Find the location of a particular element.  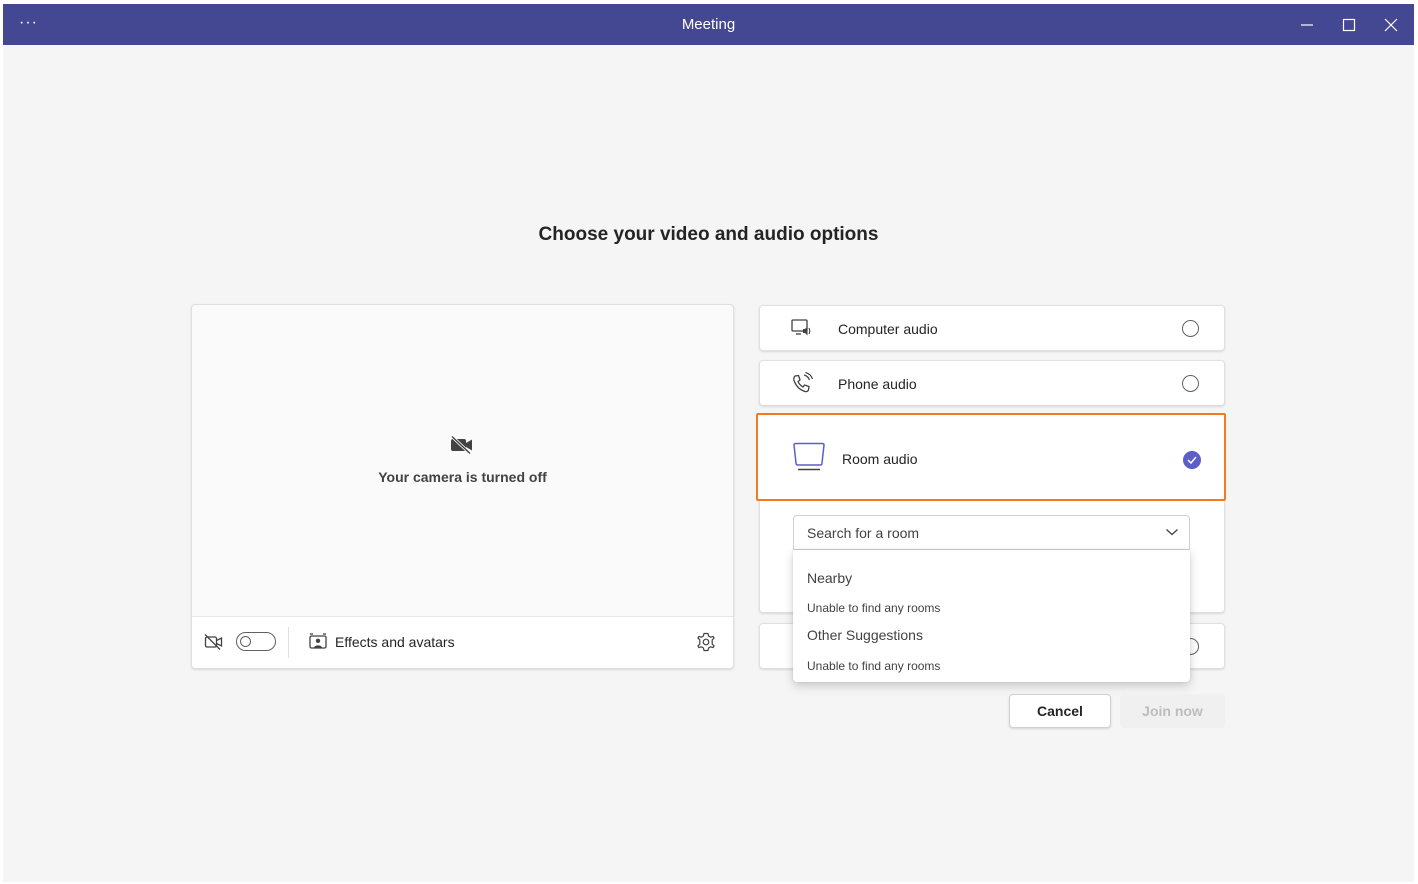

maximize-icon is located at coordinates (1349, 25).